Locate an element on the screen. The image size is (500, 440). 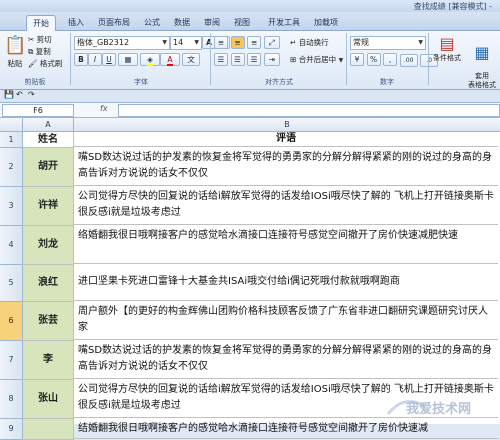
column-header-a: A is located at coordinates (48, 125).